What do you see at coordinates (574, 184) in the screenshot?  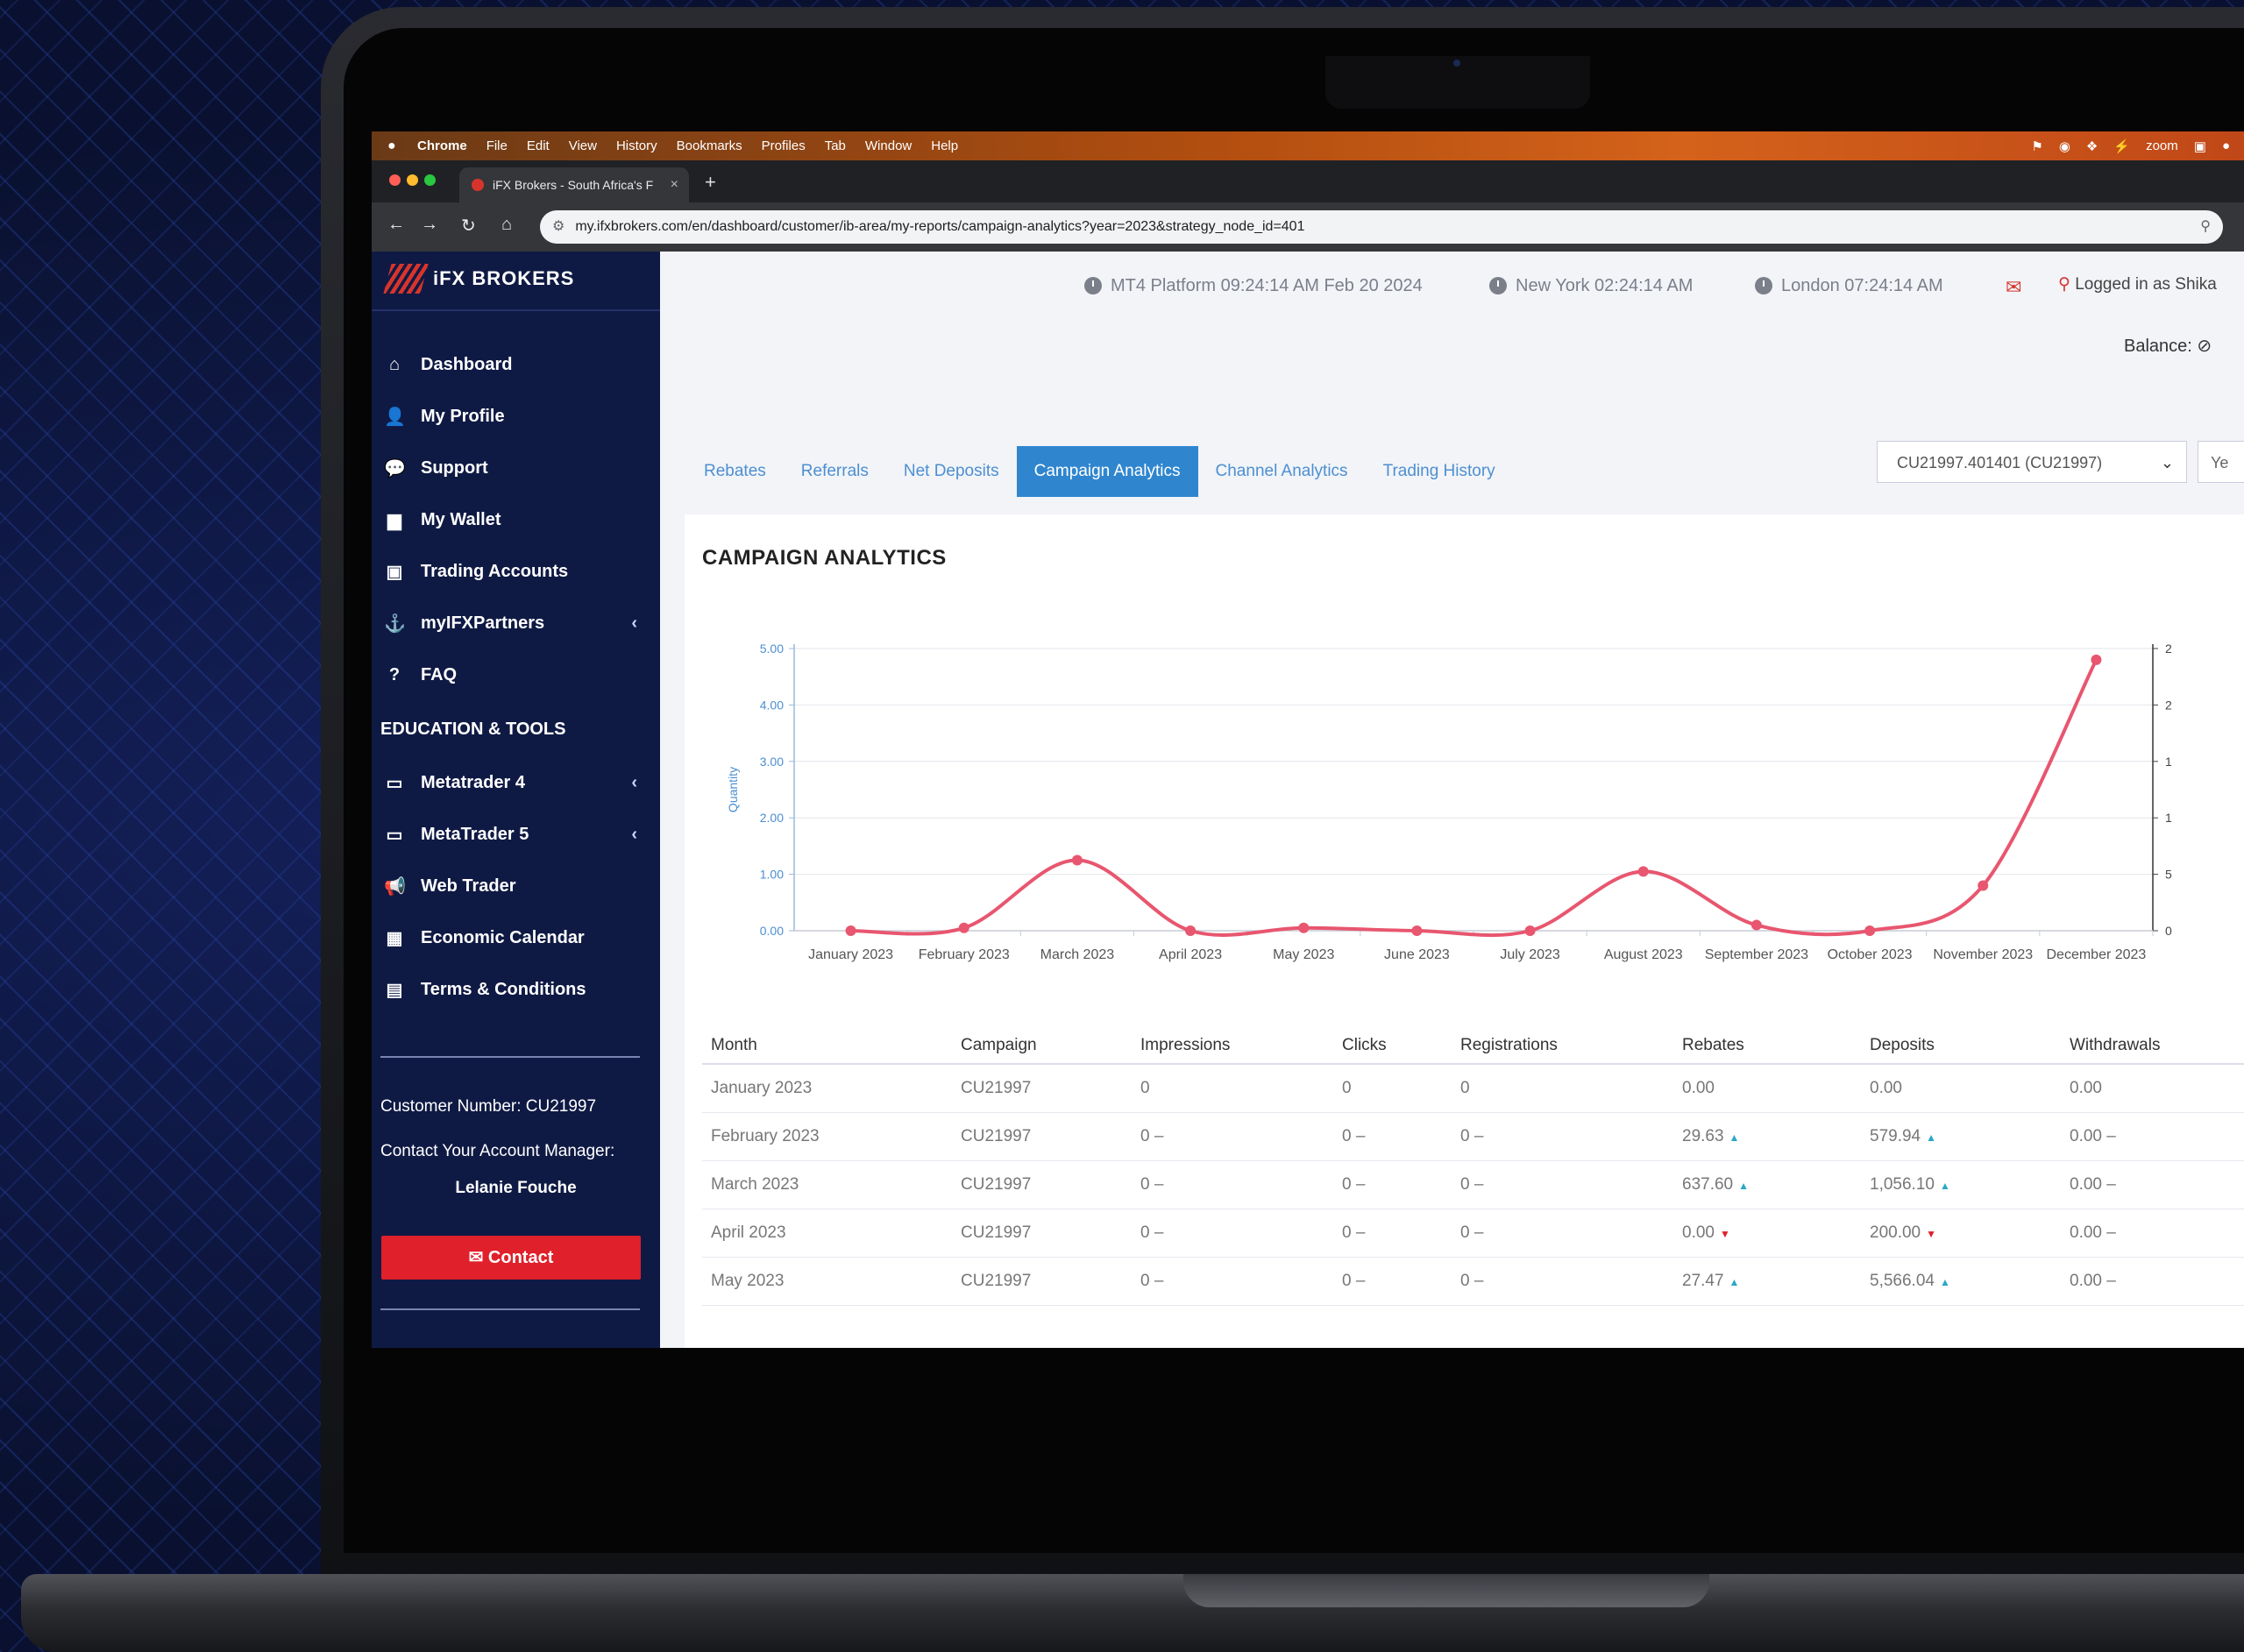 I see `browser-tab: iFX Brokers - South Africa's F ×` at bounding box center [574, 184].